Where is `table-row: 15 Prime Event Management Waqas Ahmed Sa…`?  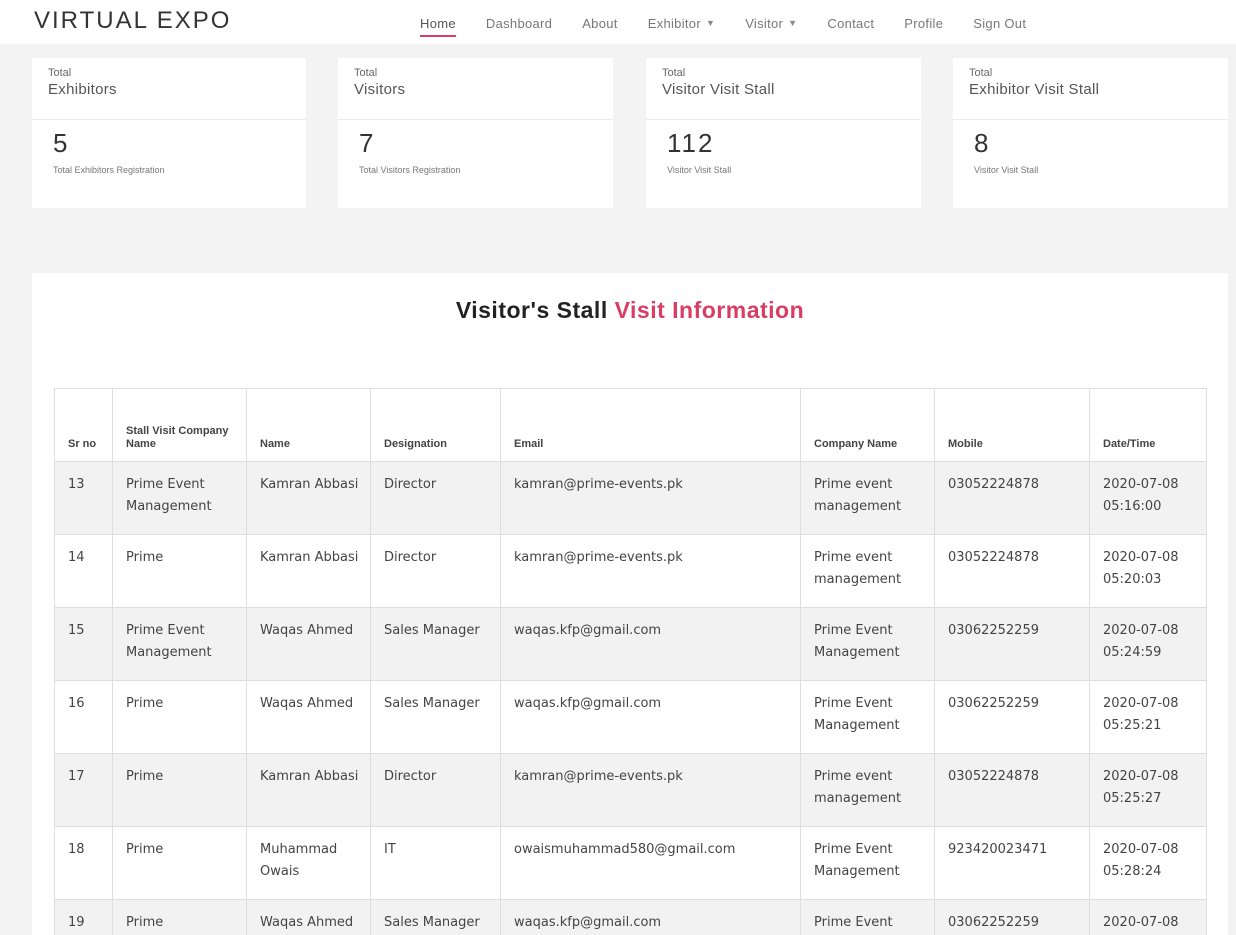 table-row: 15 Prime Event Management Waqas Ahmed Sa… is located at coordinates (630, 644).